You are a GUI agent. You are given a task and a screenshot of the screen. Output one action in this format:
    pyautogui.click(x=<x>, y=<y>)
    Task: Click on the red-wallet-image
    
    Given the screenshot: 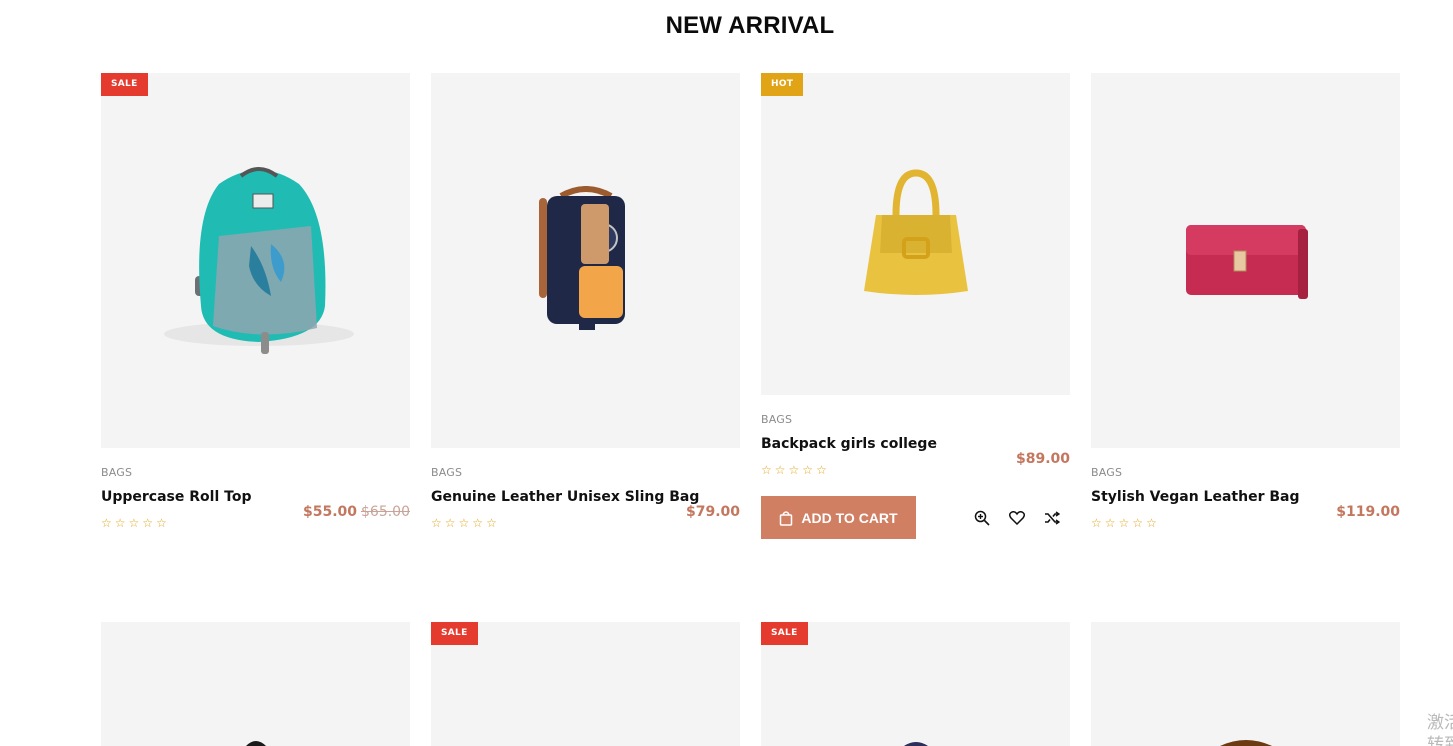 What is the action you would take?
    pyautogui.click(x=1246, y=261)
    